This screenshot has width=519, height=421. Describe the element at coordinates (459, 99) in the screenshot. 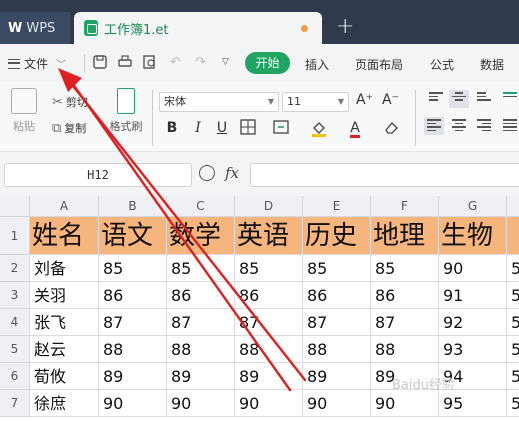

I see `align-middle-button` at that location.